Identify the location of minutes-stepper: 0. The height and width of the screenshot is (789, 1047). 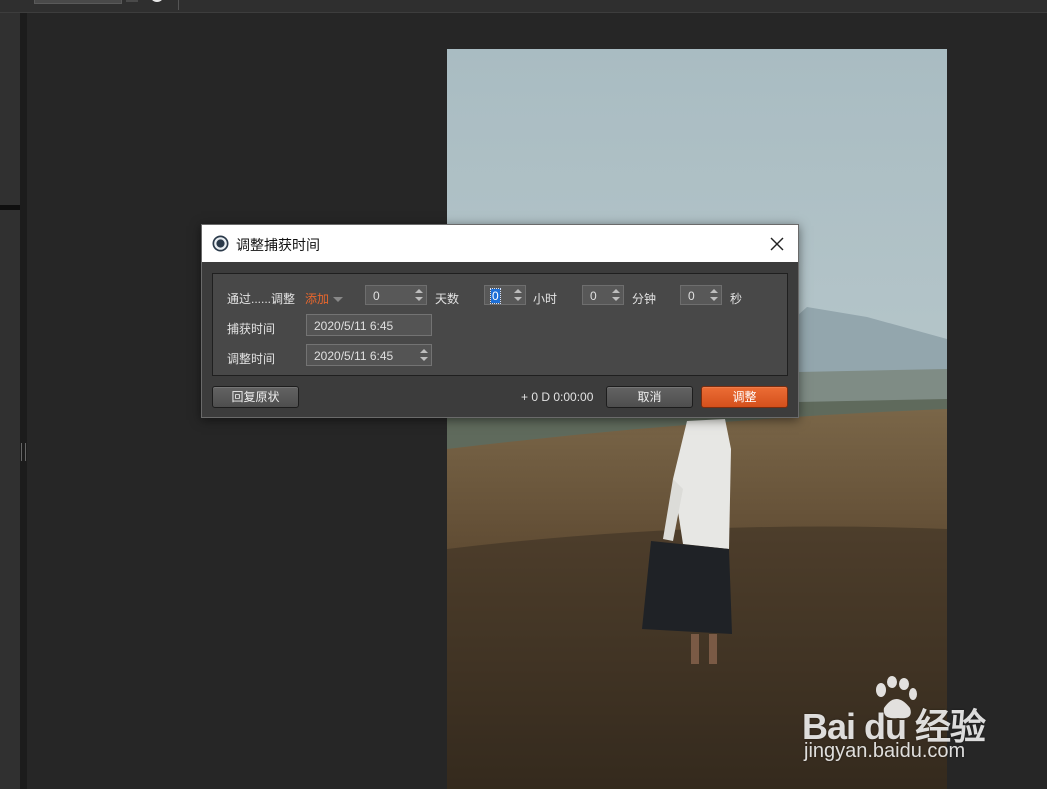
(603, 295).